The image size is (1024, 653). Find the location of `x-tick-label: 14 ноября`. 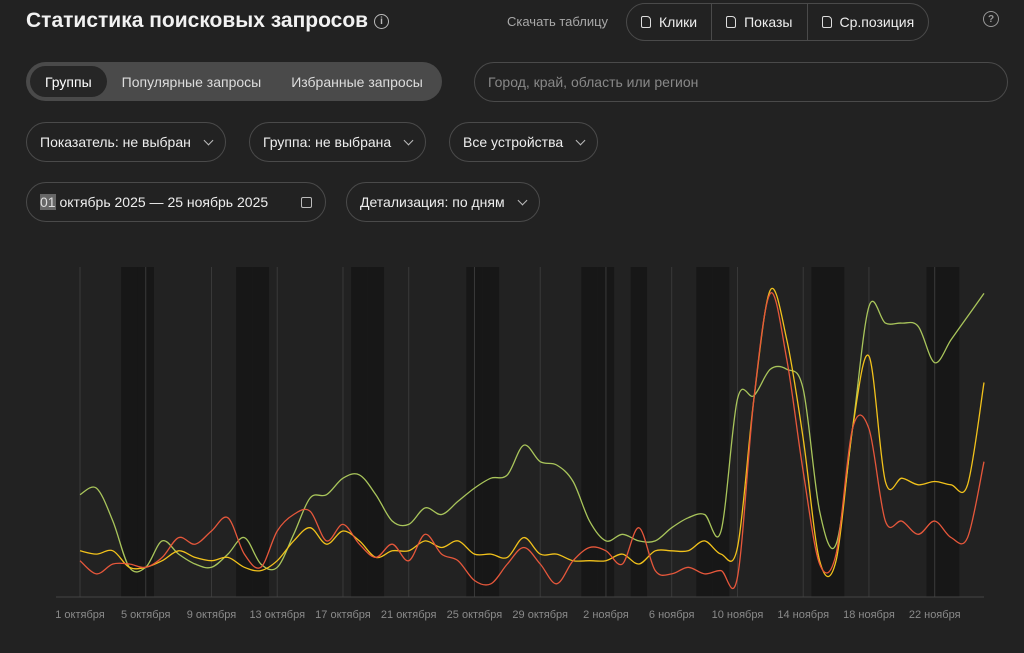

x-tick-label: 14 ноября is located at coordinates (803, 615).